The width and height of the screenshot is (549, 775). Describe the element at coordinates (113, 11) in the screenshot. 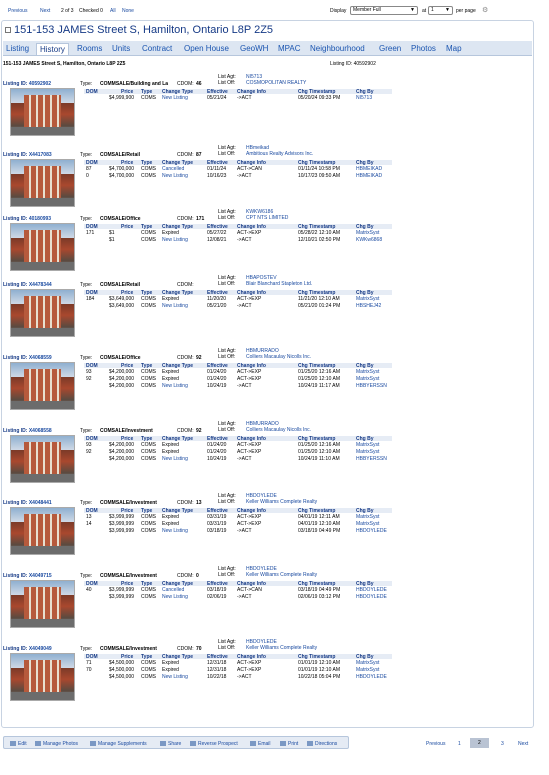

I see `all-link: All` at that location.